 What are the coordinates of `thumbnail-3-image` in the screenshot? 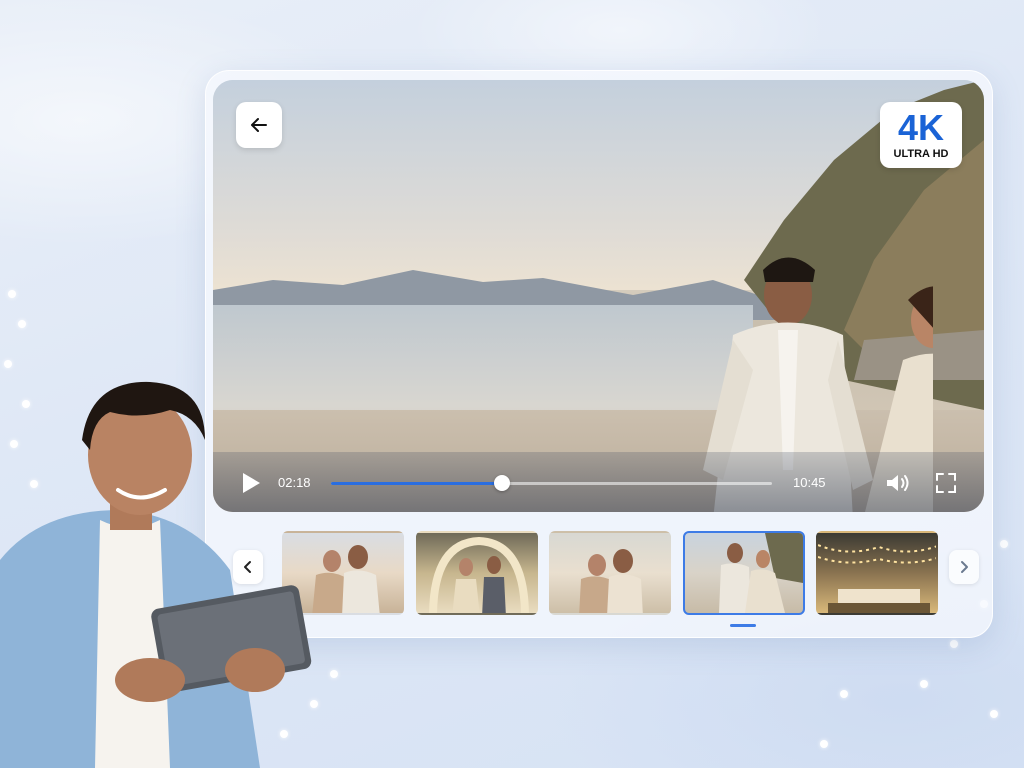 It's located at (611, 581).